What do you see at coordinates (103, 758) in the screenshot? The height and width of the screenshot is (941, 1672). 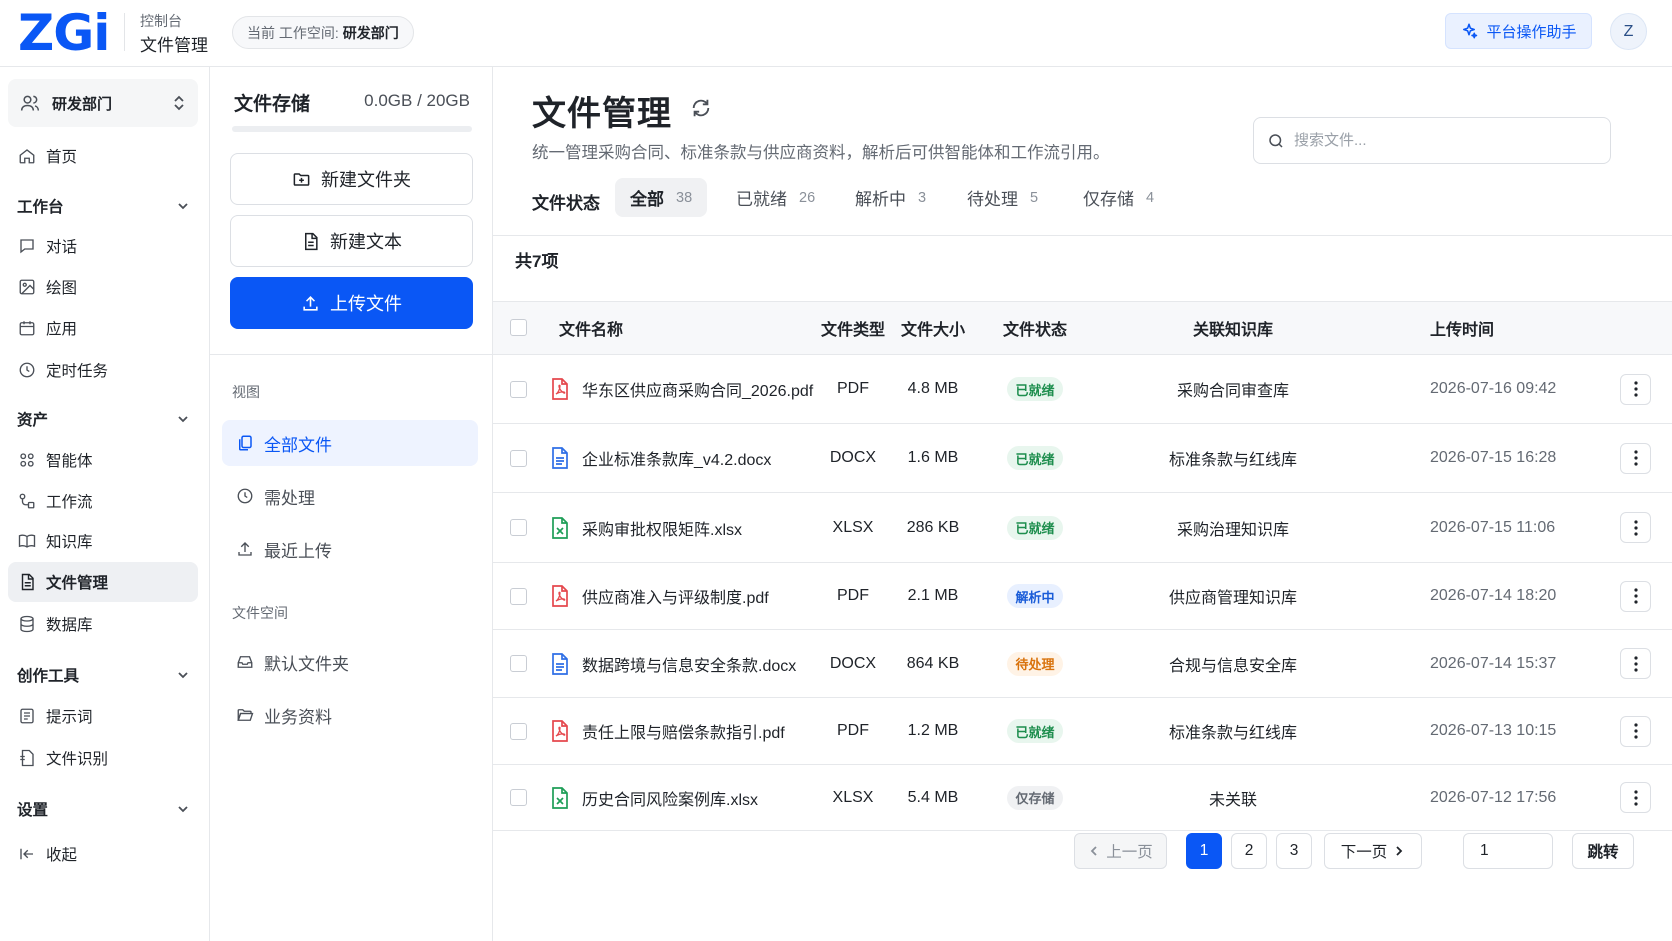 I see `sidebar-item-ocr: 文件识别` at bounding box center [103, 758].